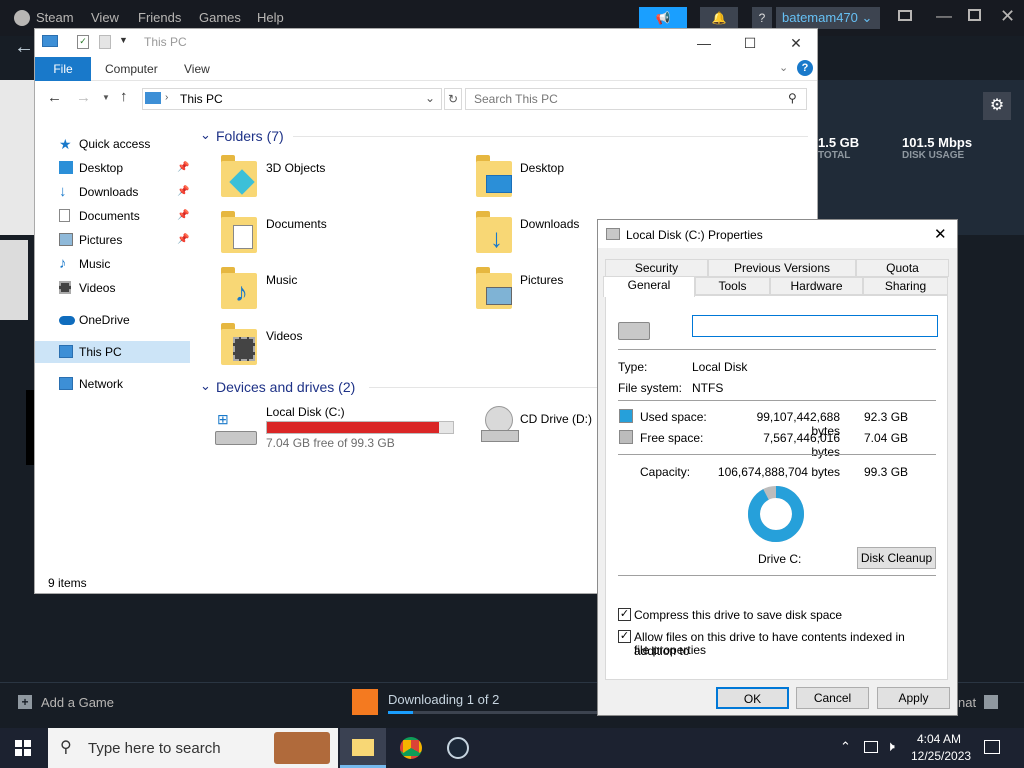  I want to click on folder-desktop-label: Desktop, so click(542, 168).